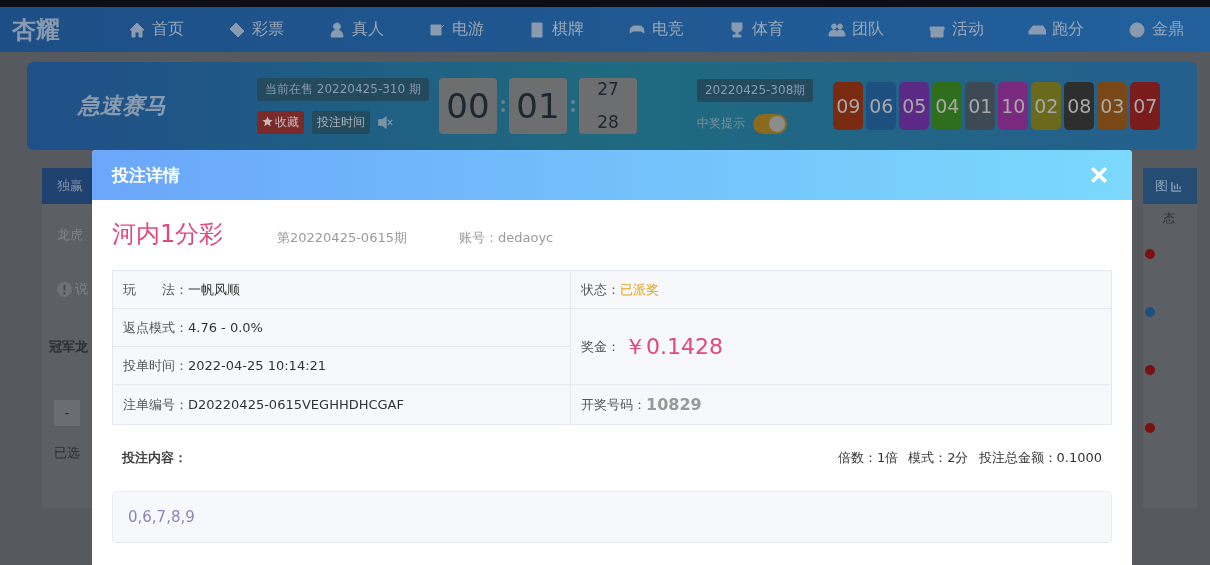  Describe the element at coordinates (608, 122) in the screenshot. I see `flip-bottom-text: 28` at that location.